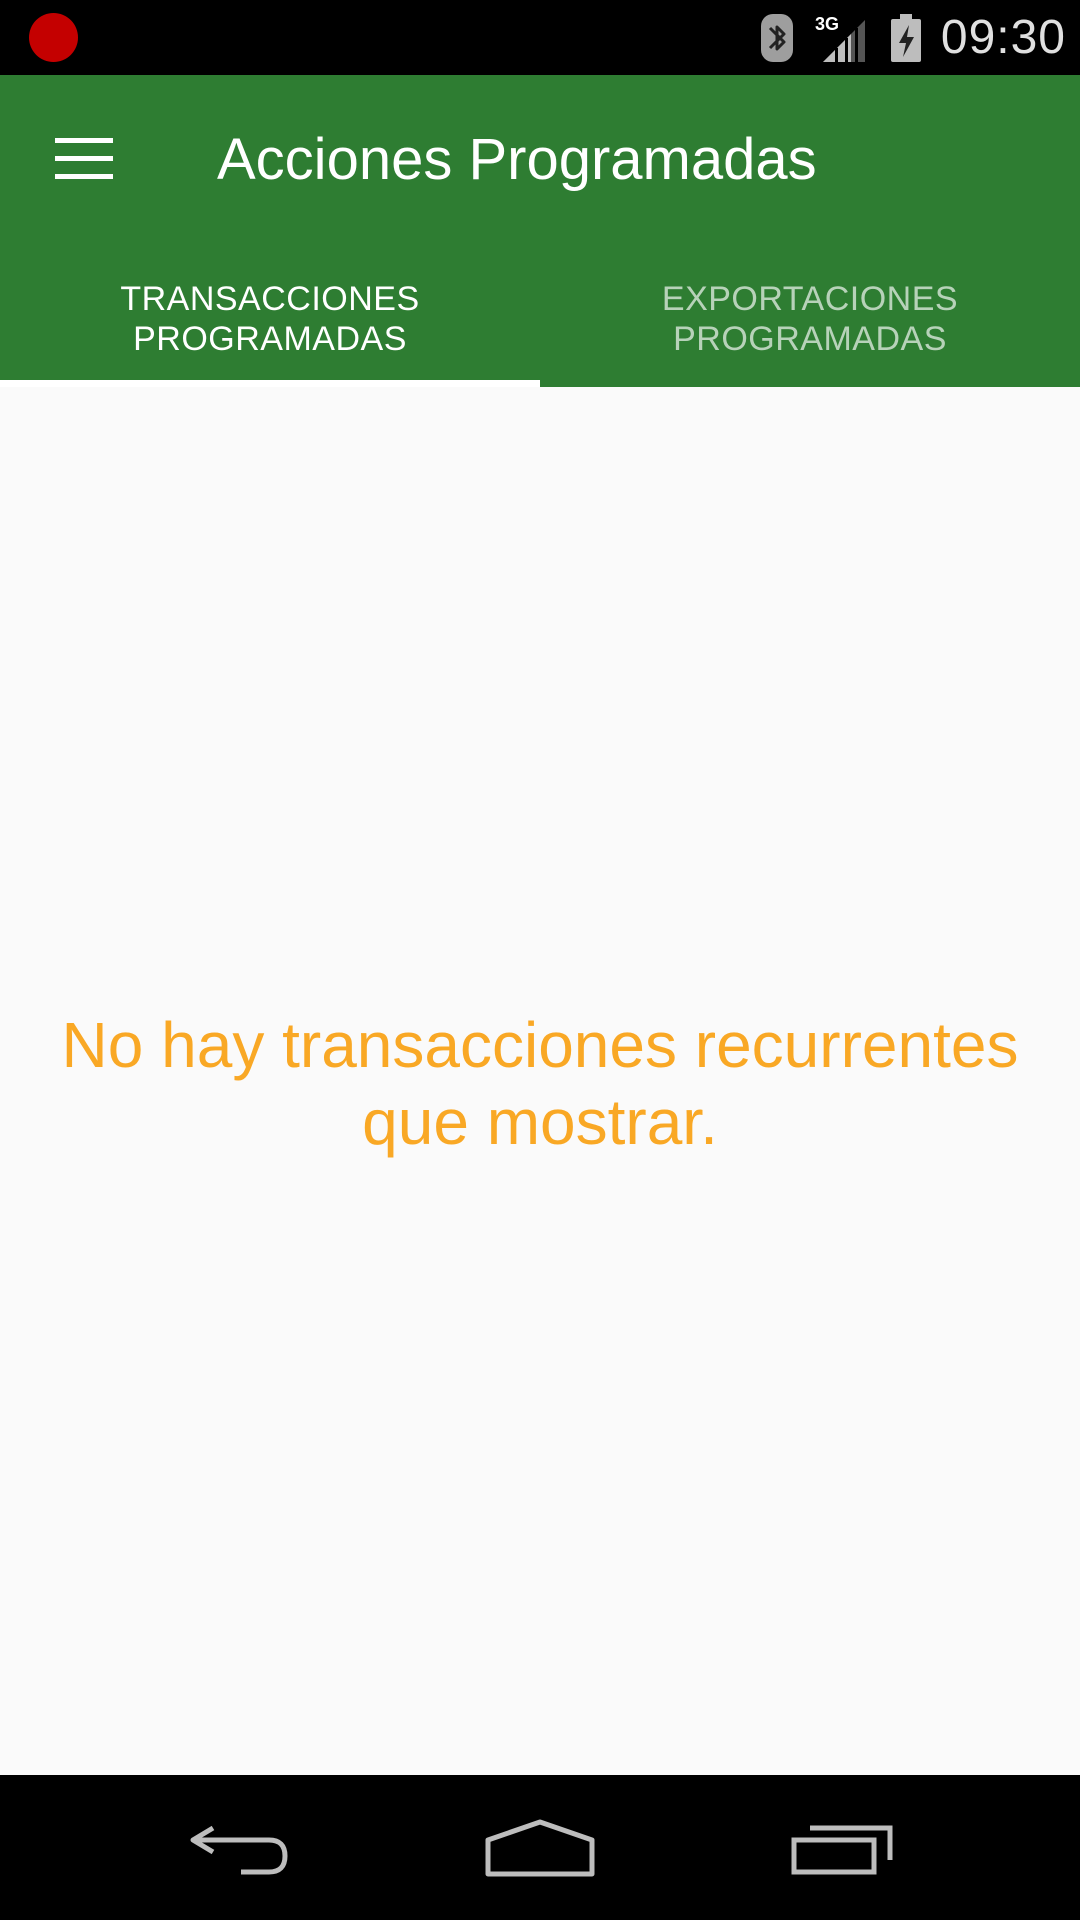 Image resolution: width=1080 pixels, height=1920 pixels. What do you see at coordinates (540, 37) in the screenshot?
I see `status-bar: 3G 09:30` at bounding box center [540, 37].